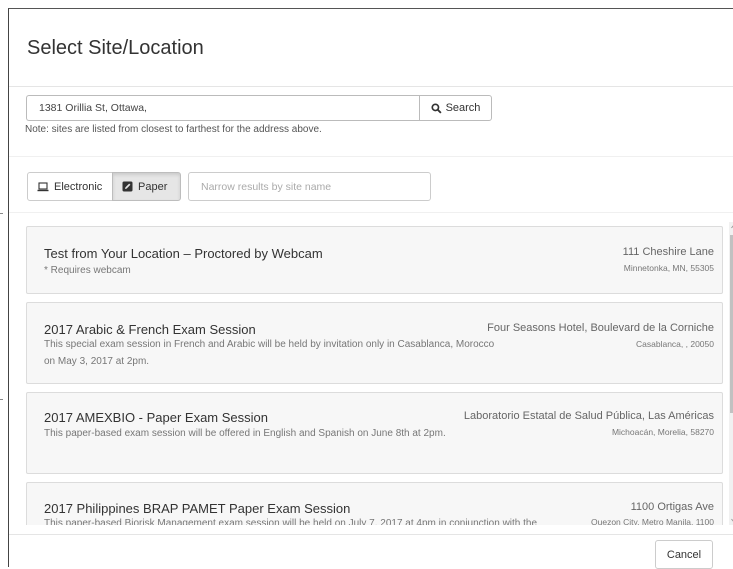  Describe the element at coordinates (684, 554) in the screenshot. I see `cancel-button: Cancel` at that location.